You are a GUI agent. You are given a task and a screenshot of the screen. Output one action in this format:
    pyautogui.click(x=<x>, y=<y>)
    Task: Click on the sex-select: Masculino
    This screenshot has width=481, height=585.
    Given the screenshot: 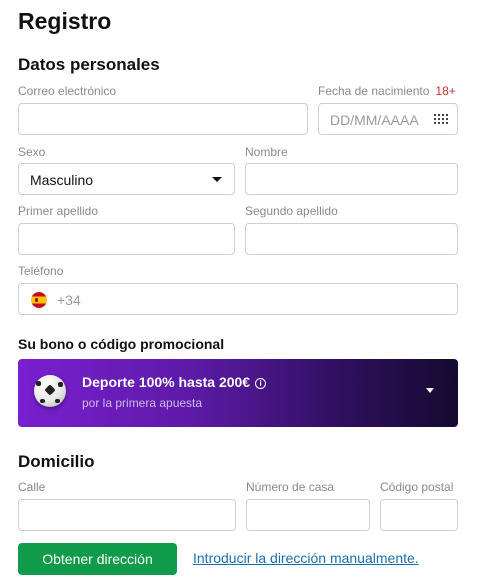 What is the action you would take?
    pyautogui.click(x=126, y=179)
    